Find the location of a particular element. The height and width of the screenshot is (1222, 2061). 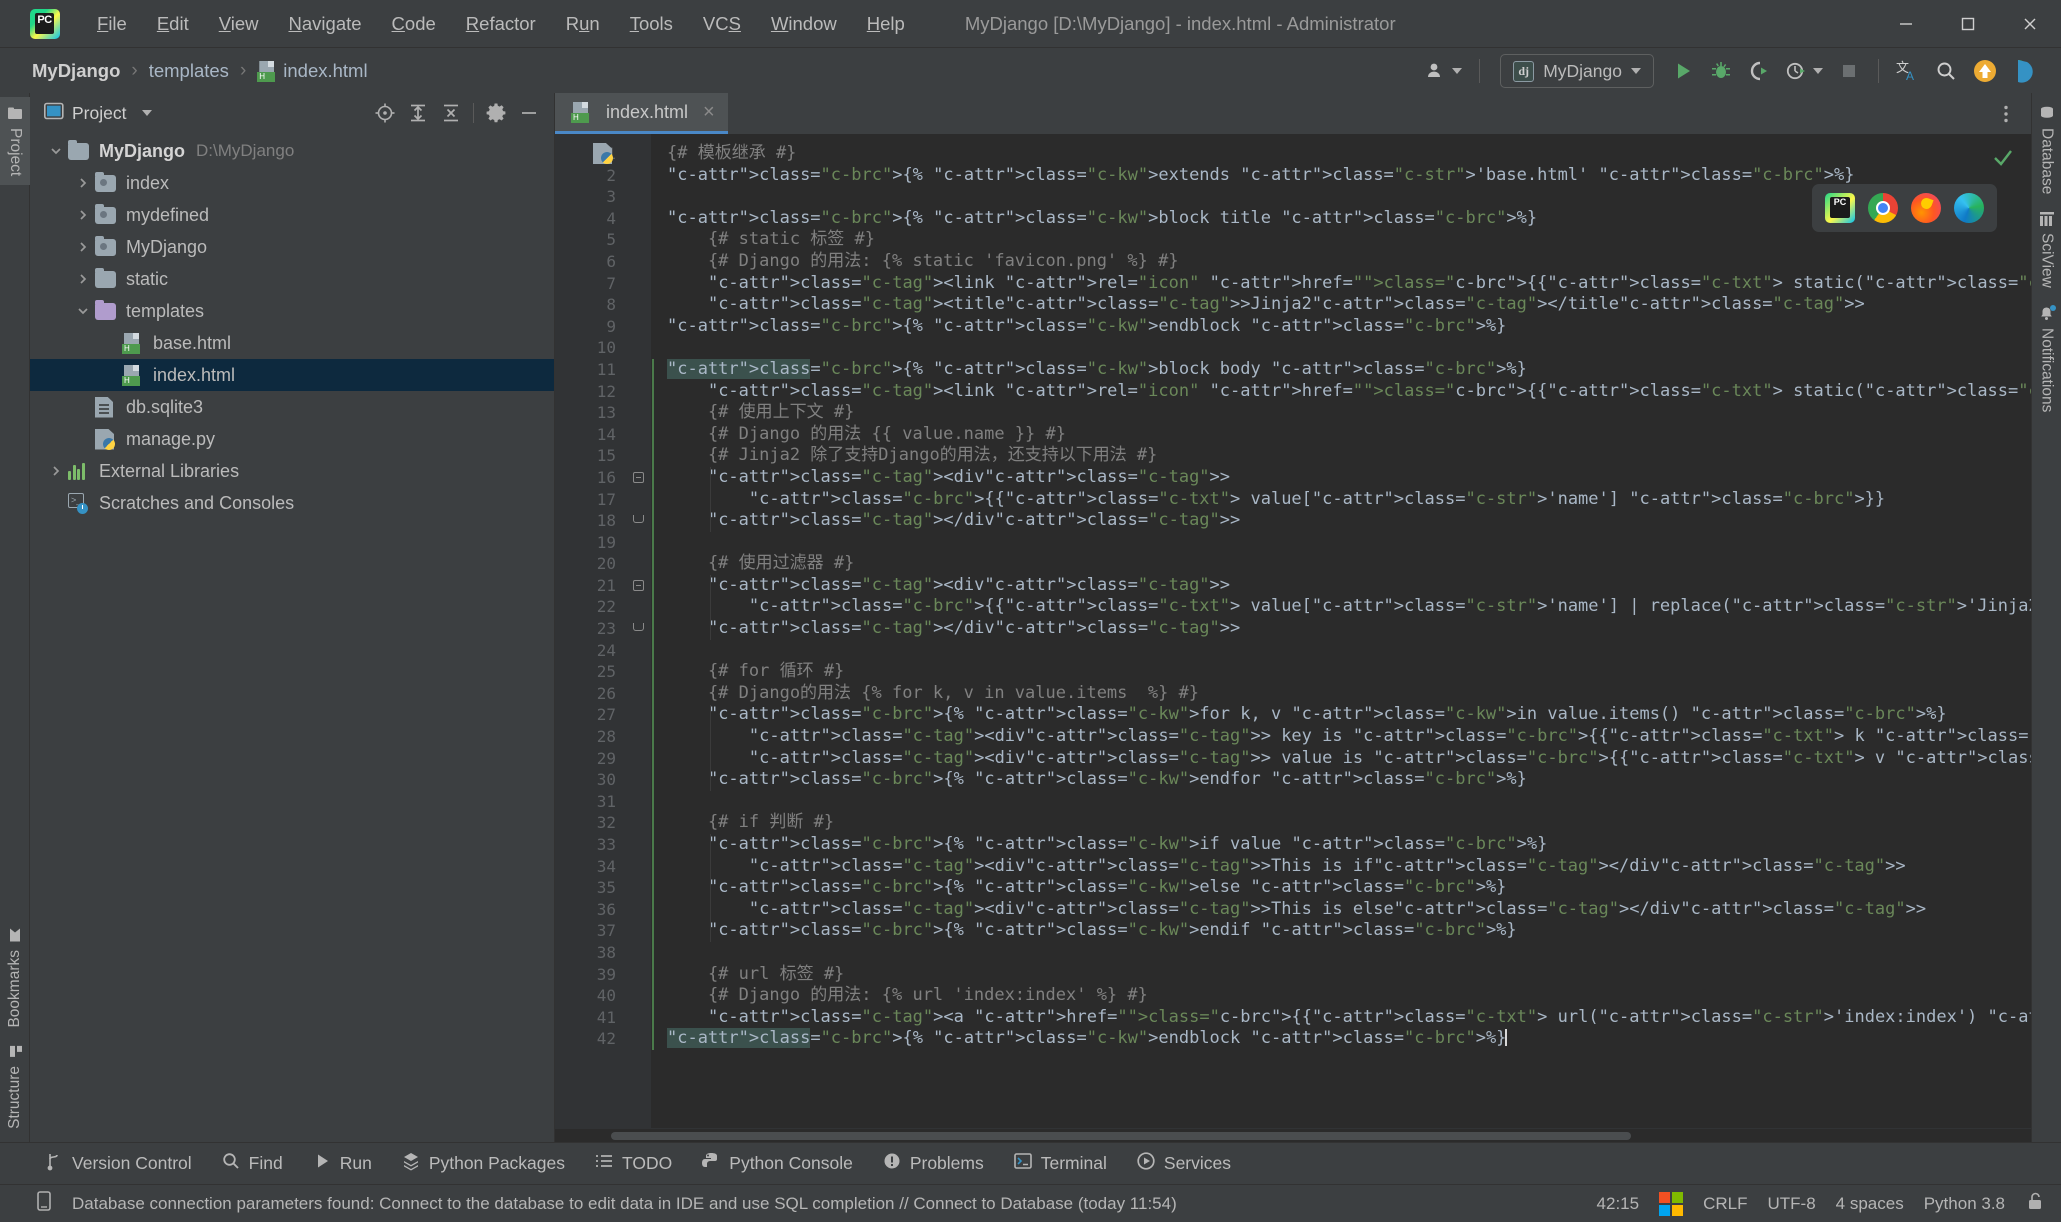

python-template-icon is located at coordinates (603, 155).